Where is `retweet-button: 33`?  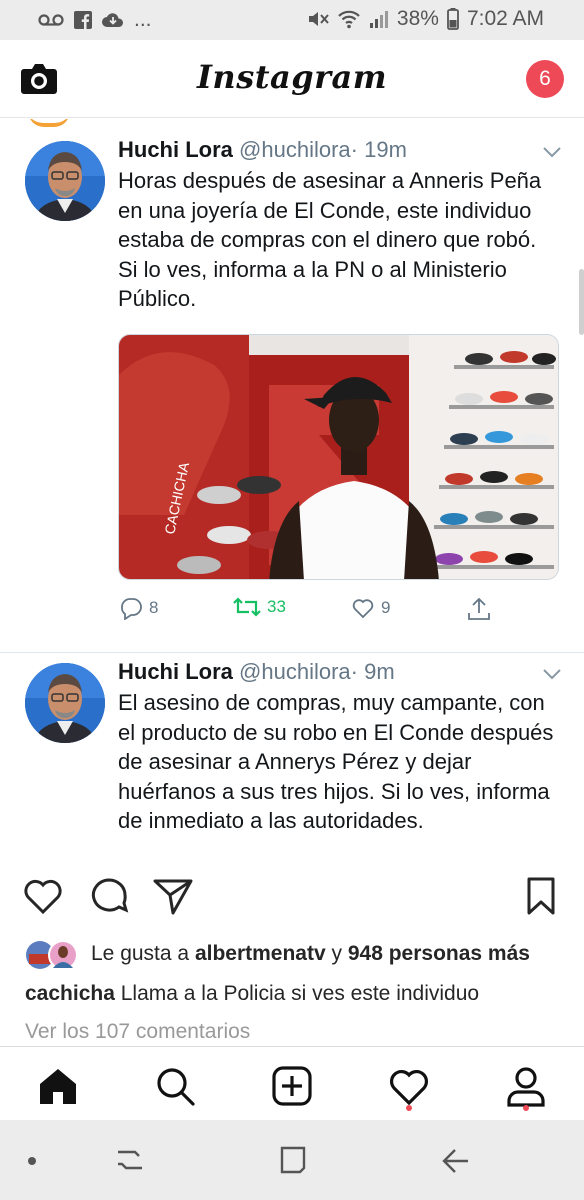 retweet-button: 33 is located at coordinates (259, 607).